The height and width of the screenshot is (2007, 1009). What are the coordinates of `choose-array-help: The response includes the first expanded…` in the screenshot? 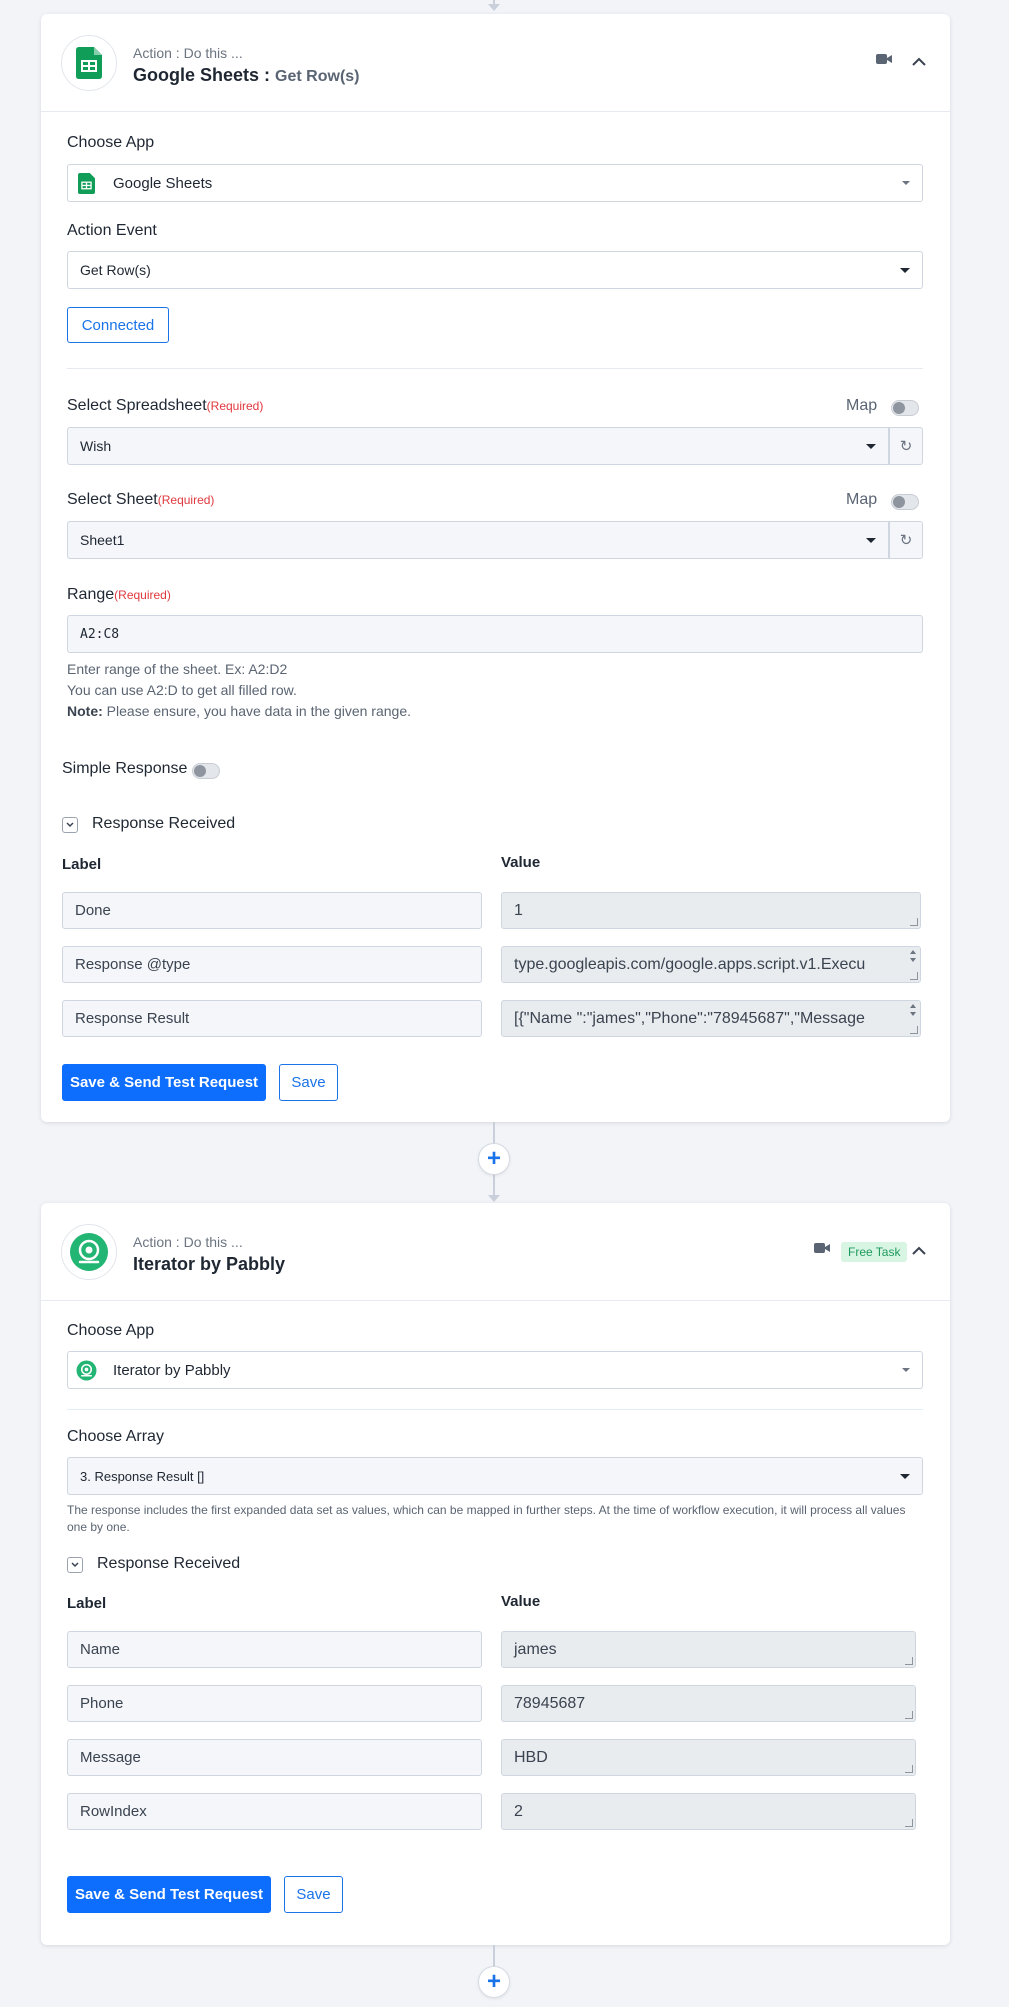 It's located at (486, 1518).